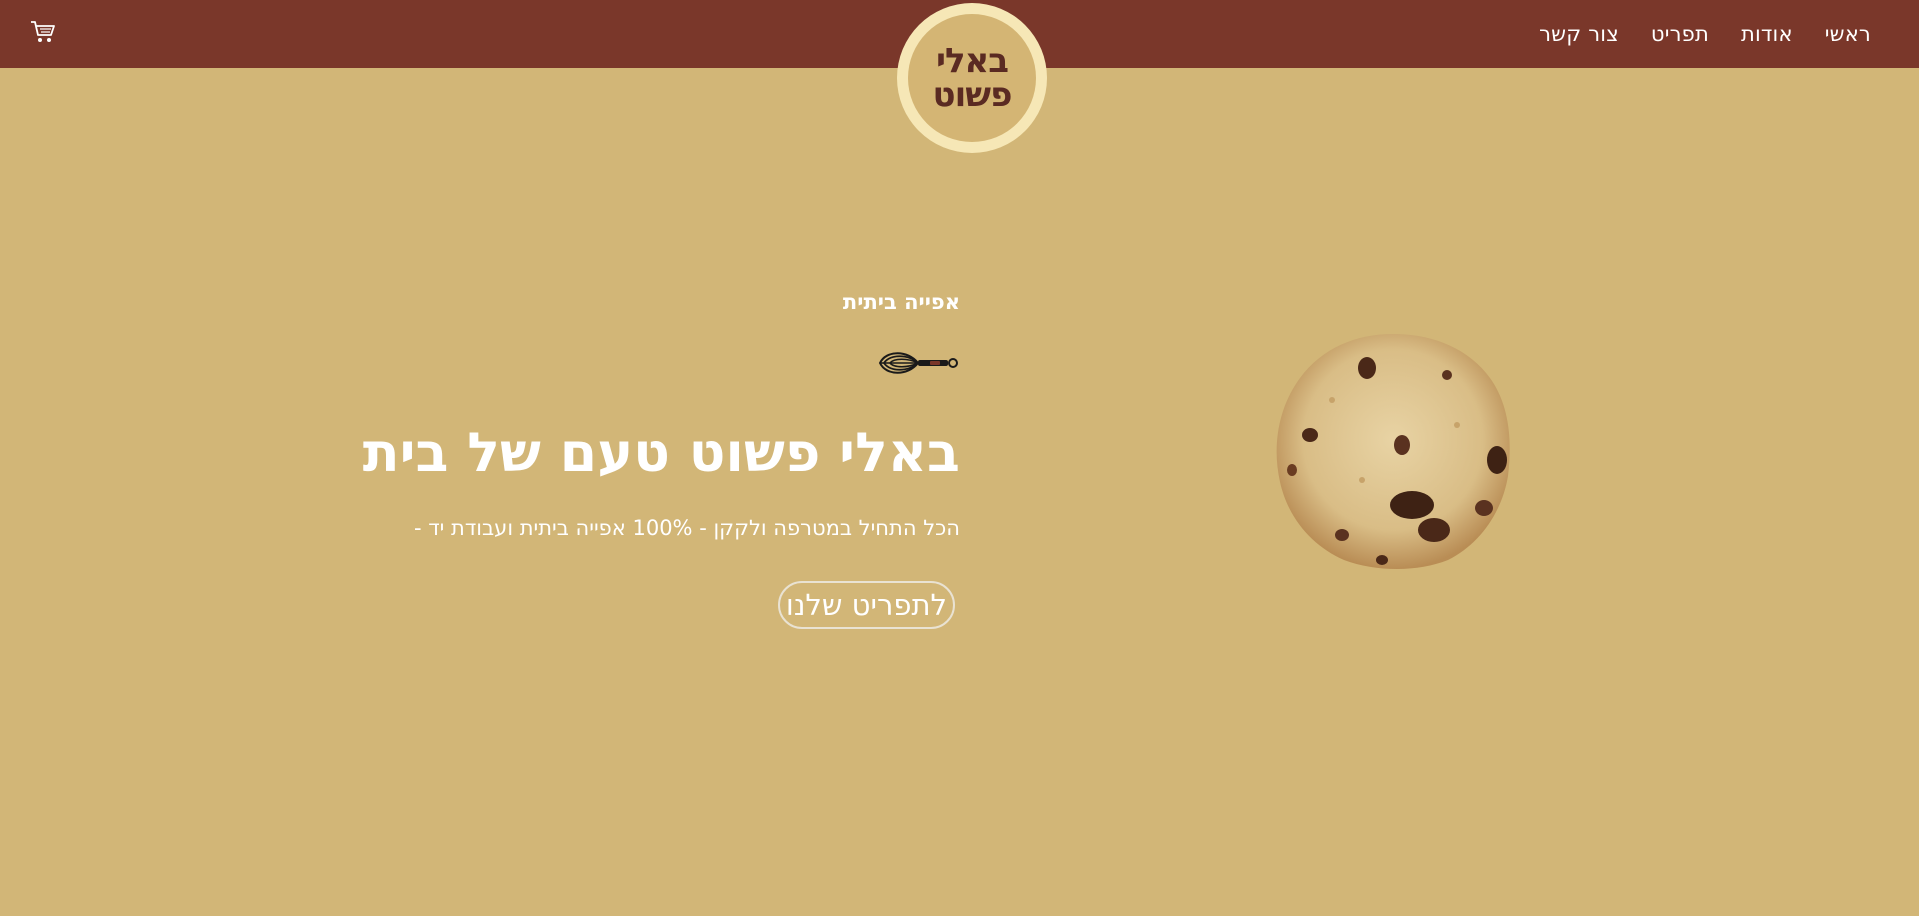 The width and height of the screenshot is (1919, 916). Describe the element at coordinates (1002, 58) in the screenshot. I see `logo-sparkle-icon` at that location.